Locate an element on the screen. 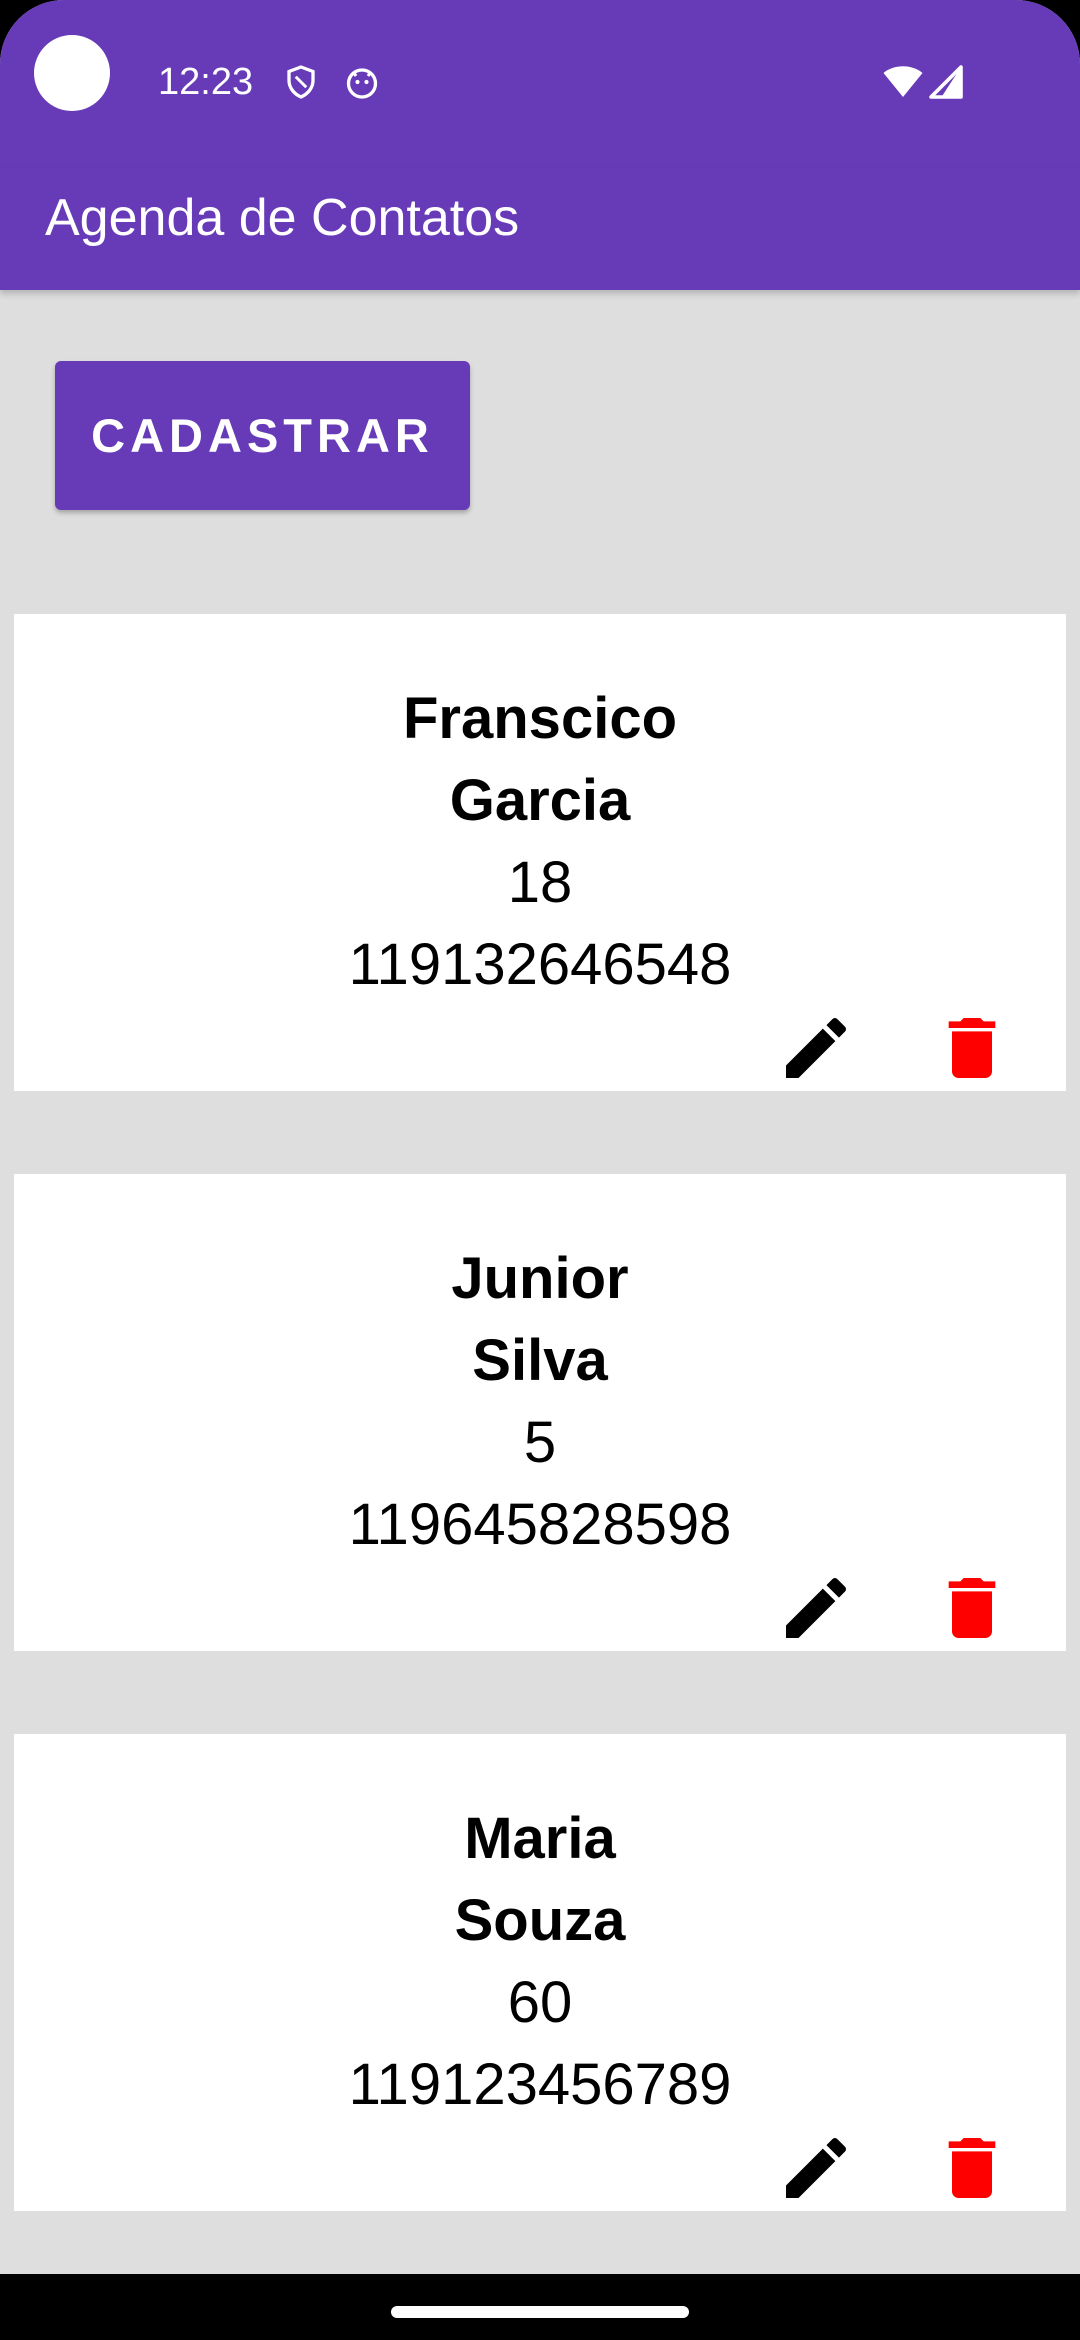 This screenshot has width=1080, height=2340. contact-age: 5 is located at coordinates (540, 1442).